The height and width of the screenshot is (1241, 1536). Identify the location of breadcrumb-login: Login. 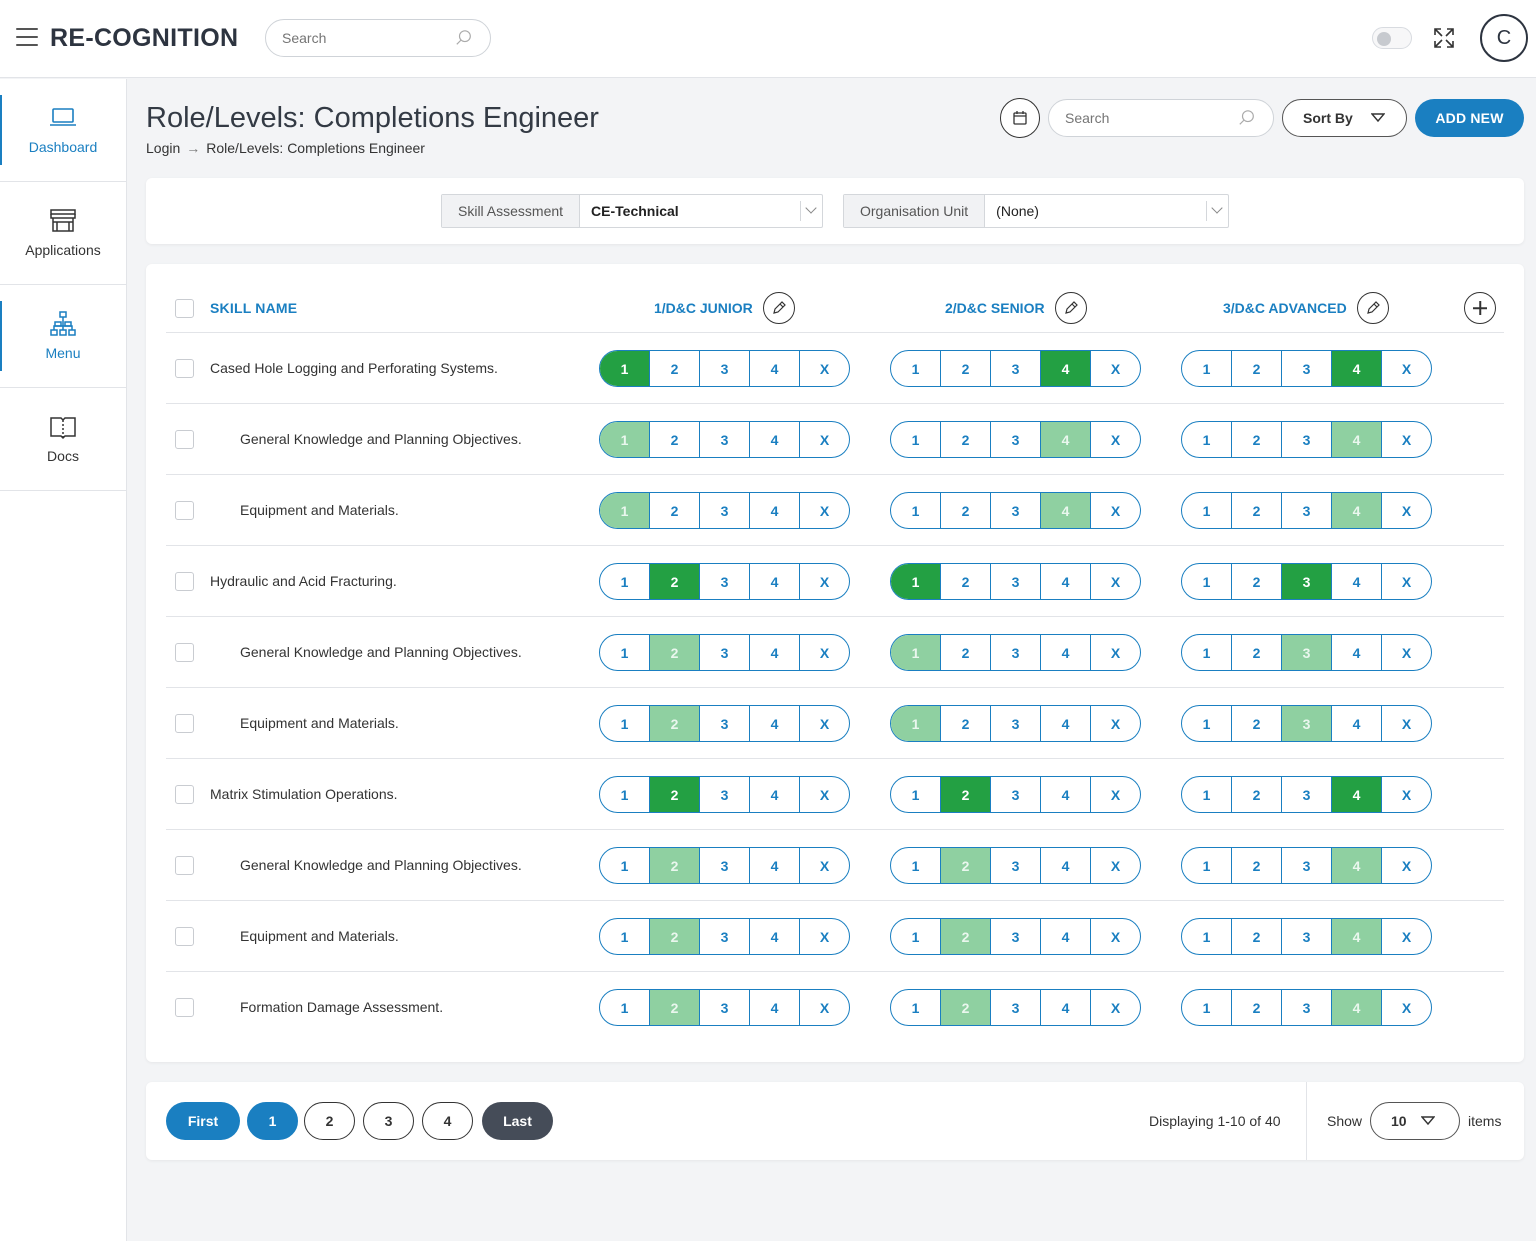
(163, 148).